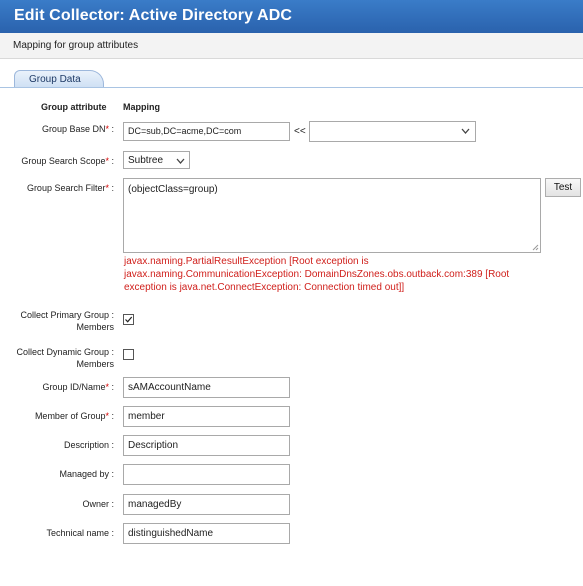 The width and height of the screenshot is (583, 586). What do you see at coordinates (206, 416) in the screenshot?
I see `member-of-input: member` at bounding box center [206, 416].